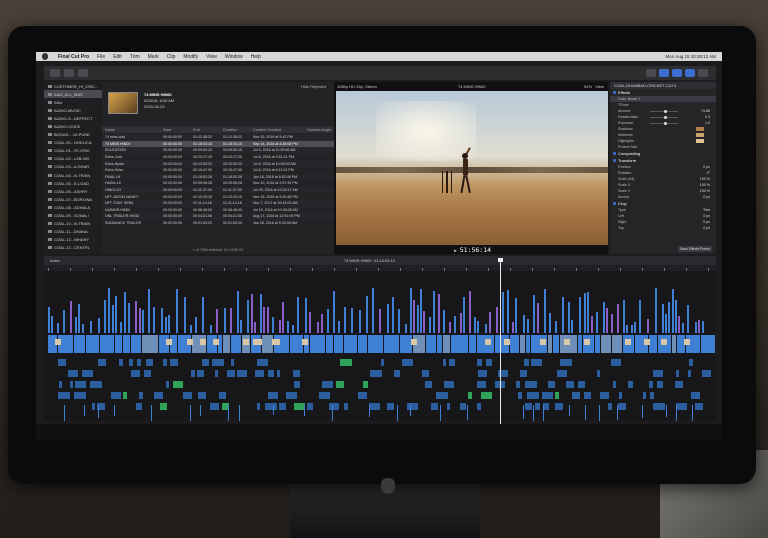 Image resolution: width=768 pixels, height=538 pixels. I want to click on sidebar-item: COAL-09...SONALI, so click(73, 216).